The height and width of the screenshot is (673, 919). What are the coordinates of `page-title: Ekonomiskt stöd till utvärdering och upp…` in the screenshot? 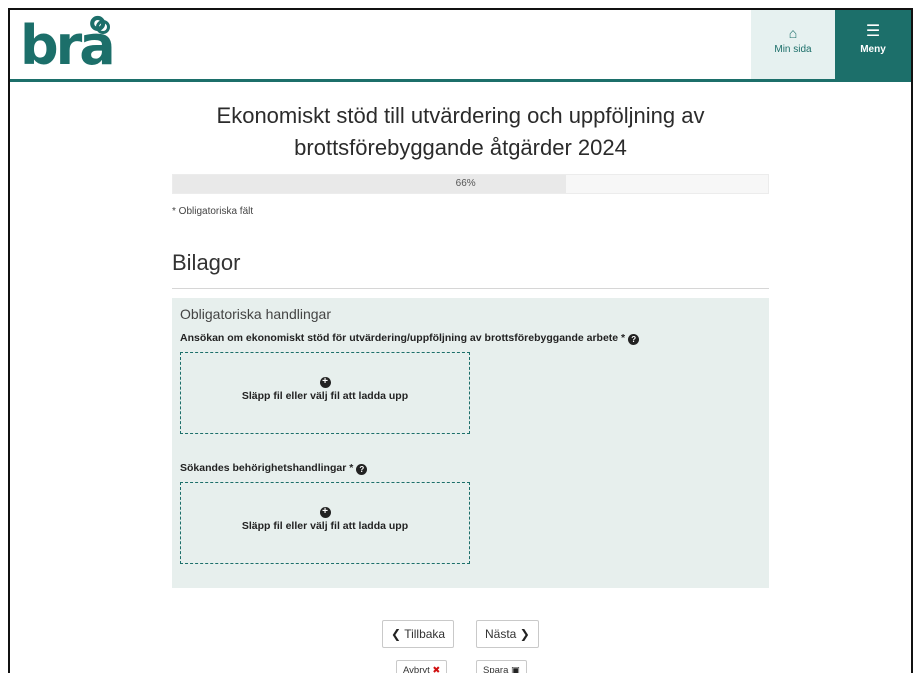 It's located at (460, 132).